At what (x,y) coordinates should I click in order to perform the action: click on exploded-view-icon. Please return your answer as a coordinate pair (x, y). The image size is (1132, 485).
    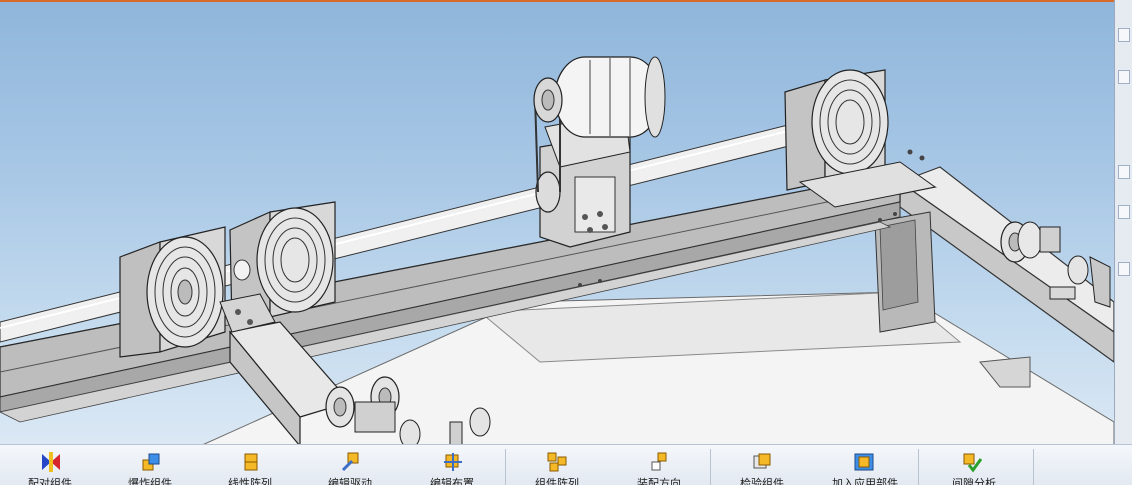
    Looking at the image, I should click on (151, 462).